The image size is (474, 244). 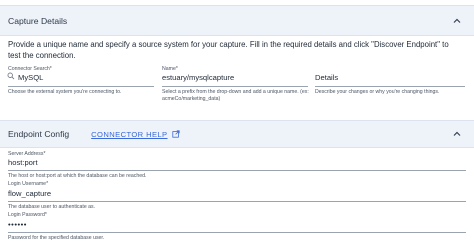 What do you see at coordinates (235, 86) in the screenshot?
I see `name-underline` at bounding box center [235, 86].